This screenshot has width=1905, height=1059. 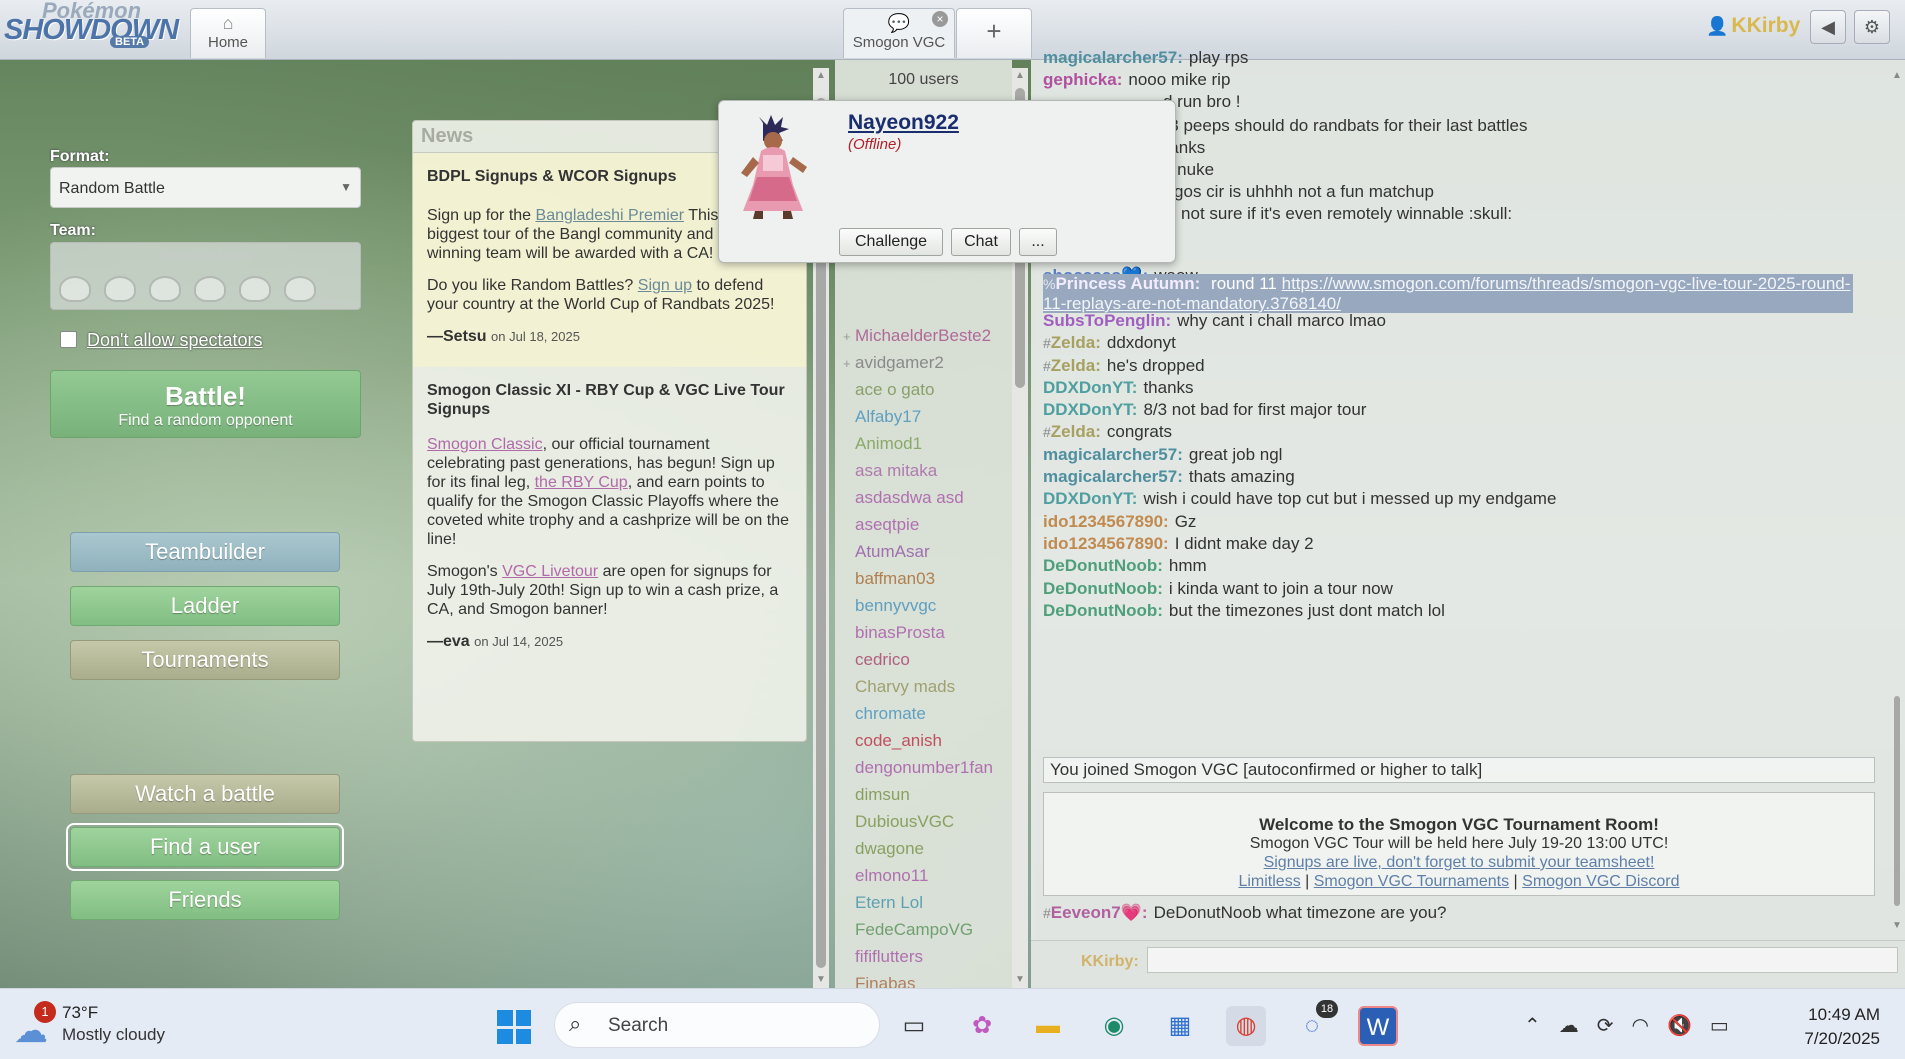 What do you see at coordinates (914, 362) in the screenshot?
I see `user-list-item: + avidgamer2` at bounding box center [914, 362].